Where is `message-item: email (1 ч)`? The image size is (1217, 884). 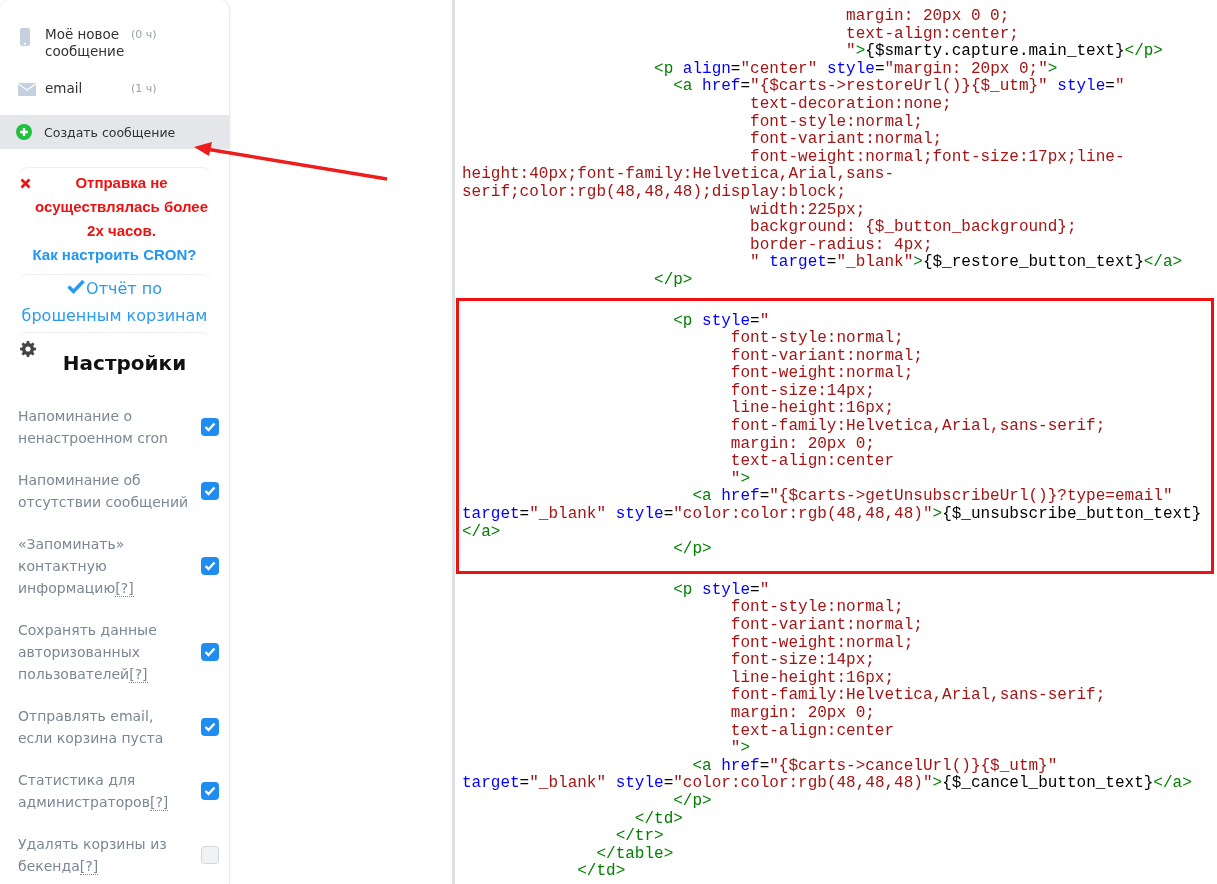
message-item: email (1 ч) is located at coordinates (123, 88).